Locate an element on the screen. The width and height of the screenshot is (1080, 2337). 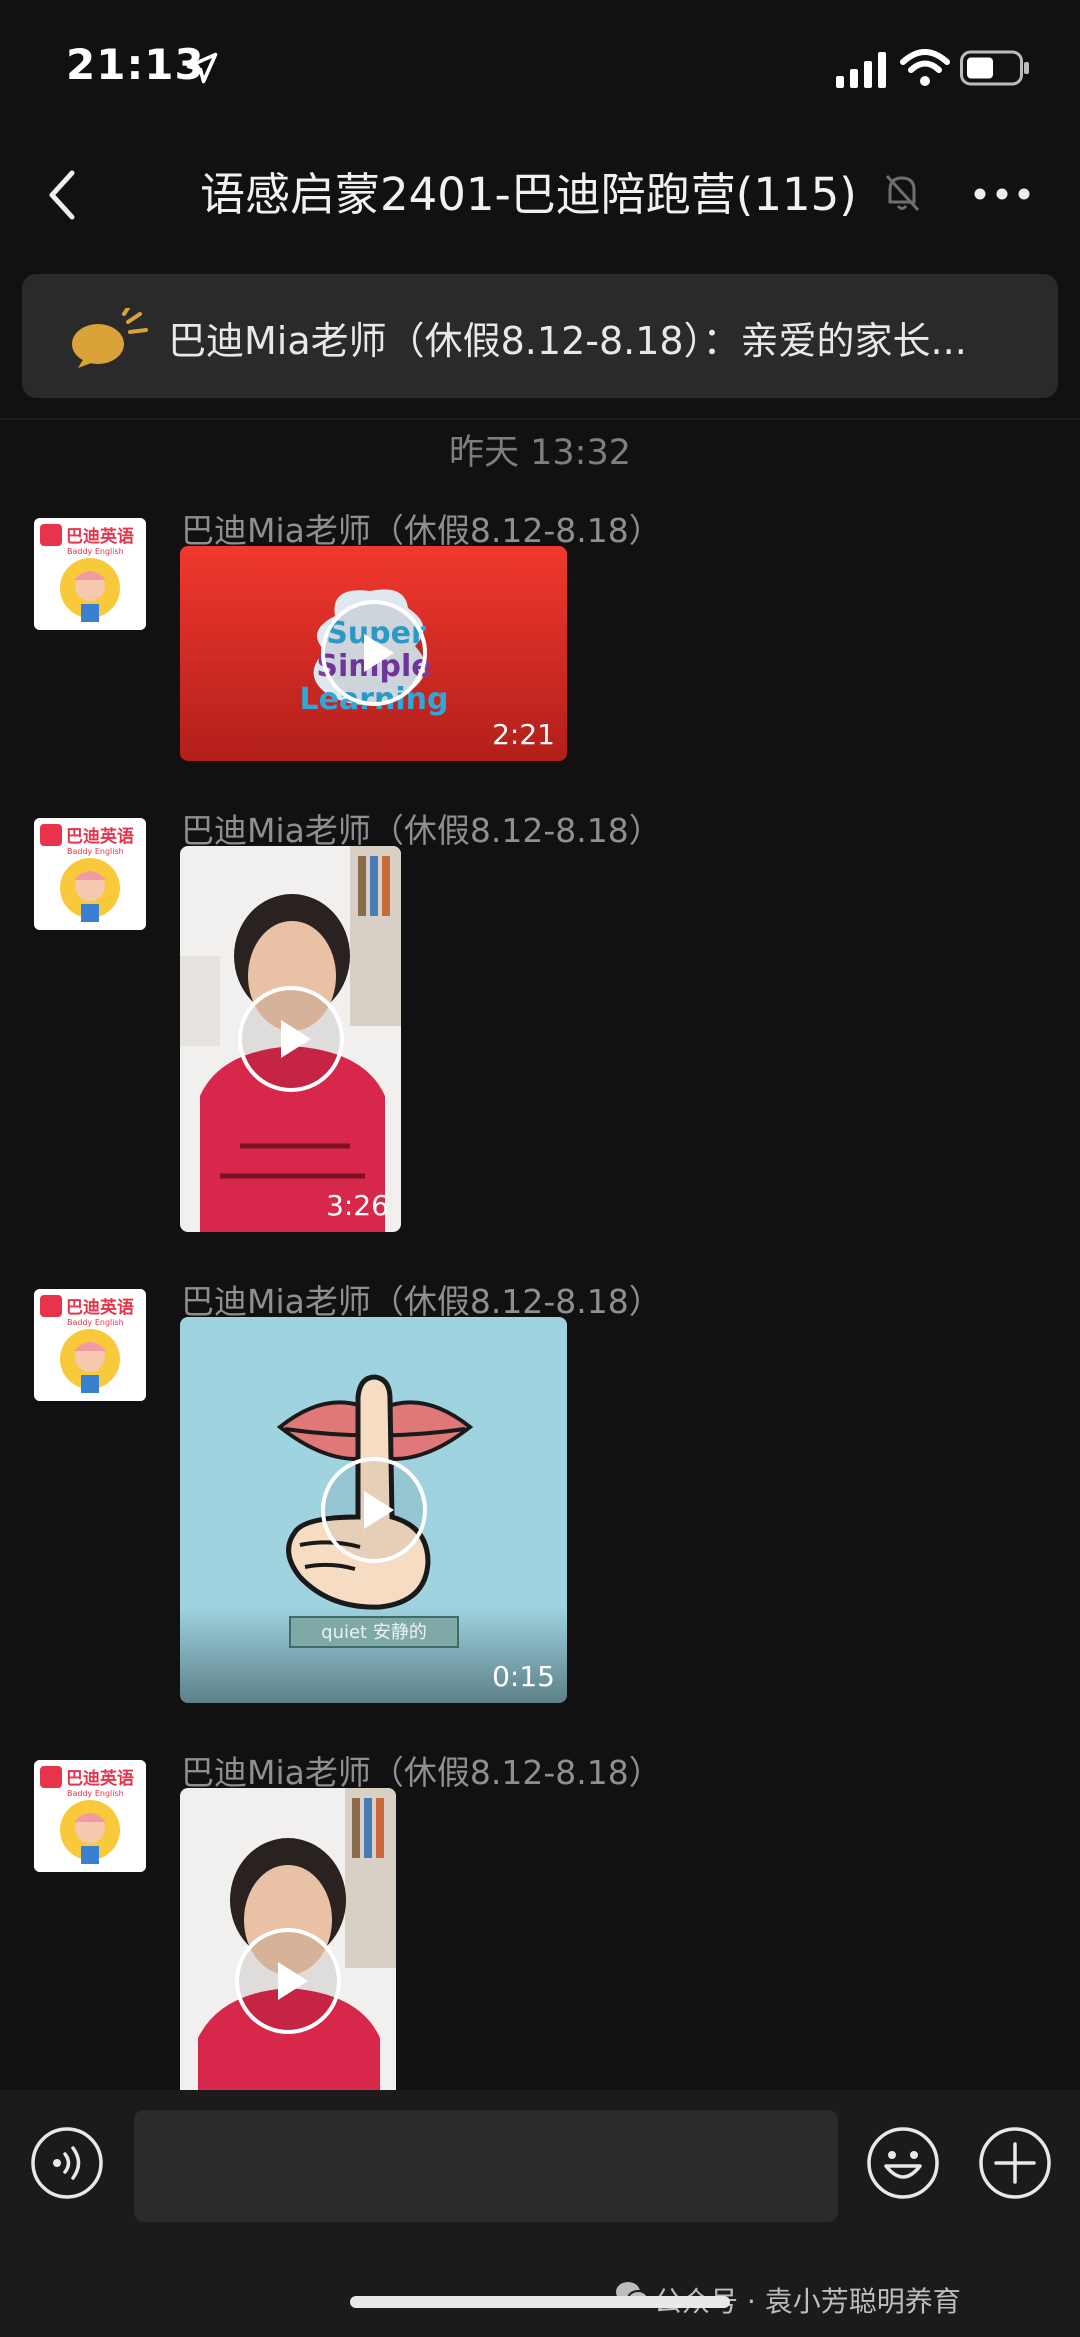
video-duration: 0:15 is located at coordinates (523, 1676).